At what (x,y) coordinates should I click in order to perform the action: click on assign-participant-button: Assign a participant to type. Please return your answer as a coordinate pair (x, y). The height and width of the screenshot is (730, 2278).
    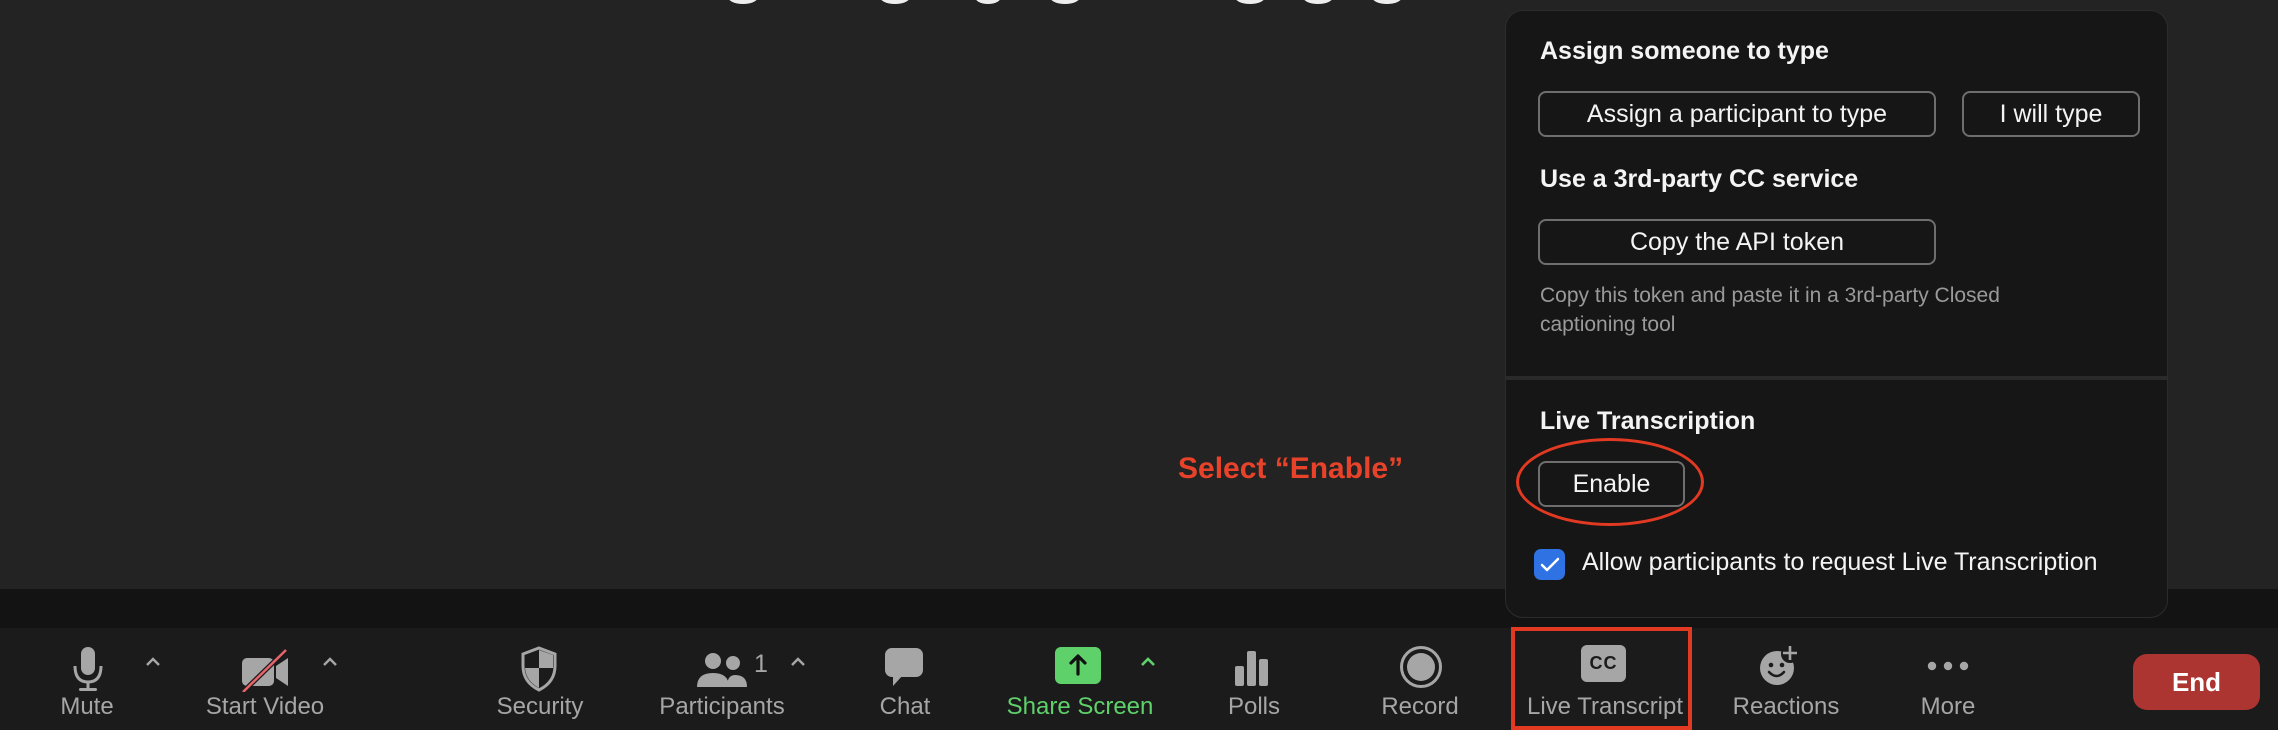
    Looking at the image, I should click on (1737, 114).